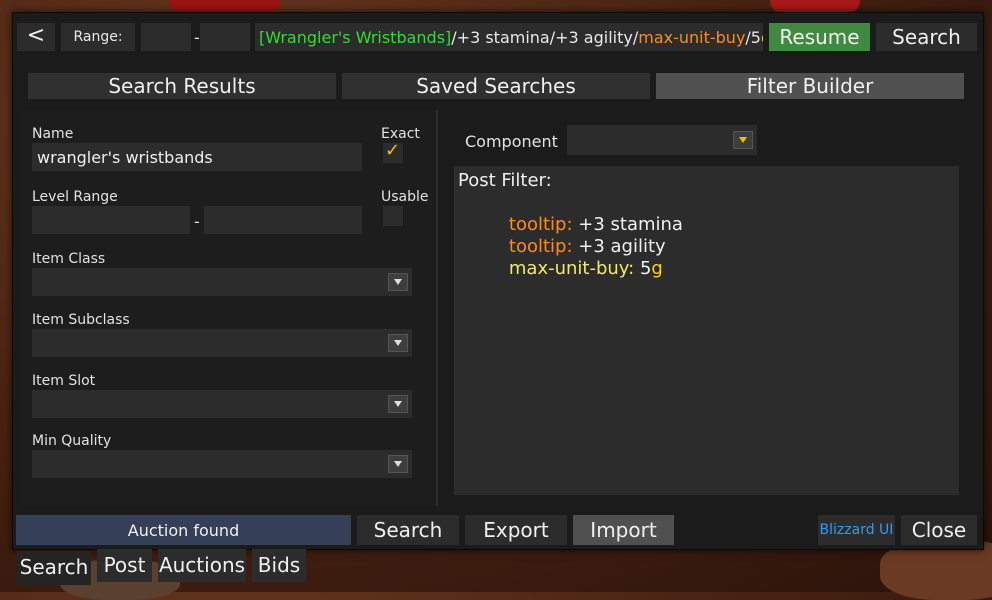 This screenshot has height=600, width=992. Describe the element at coordinates (355, 37) in the screenshot. I see `query-item-name: [Wrangler's Wristbands]` at that location.